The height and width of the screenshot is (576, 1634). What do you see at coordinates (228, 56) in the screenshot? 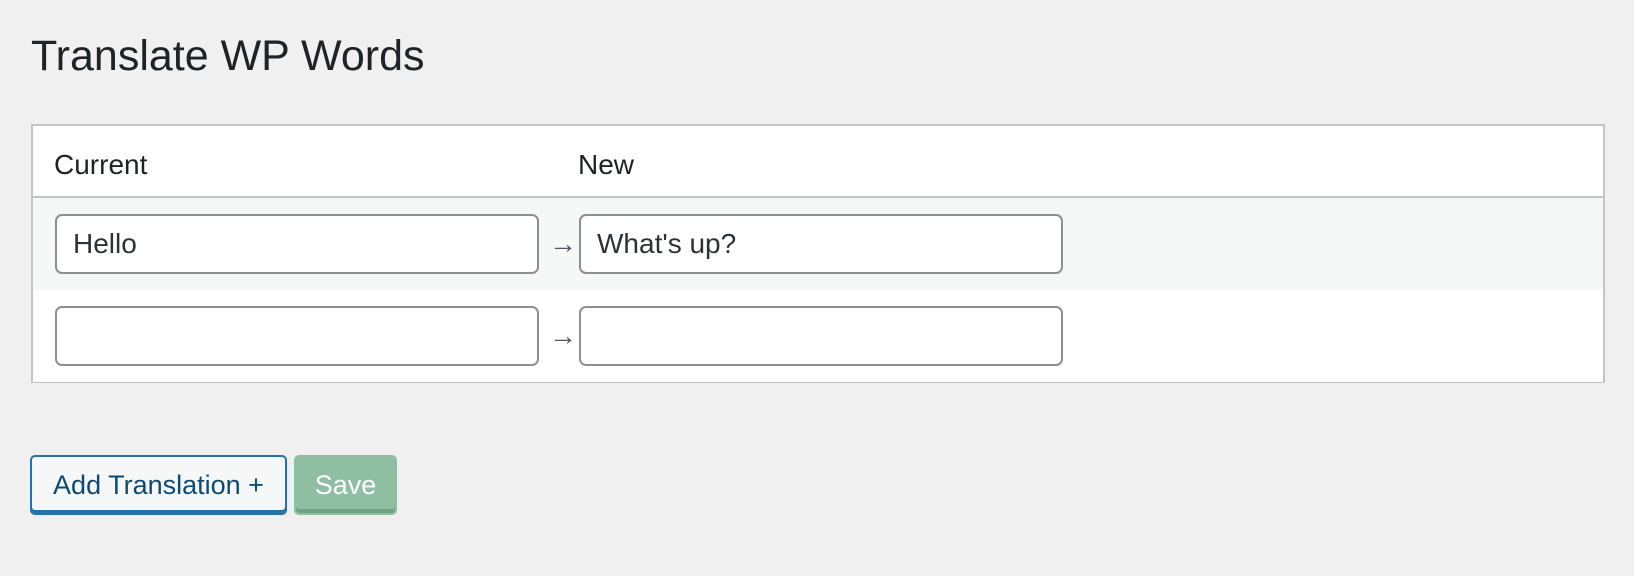
I see `page-title: Translate WP Words` at bounding box center [228, 56].